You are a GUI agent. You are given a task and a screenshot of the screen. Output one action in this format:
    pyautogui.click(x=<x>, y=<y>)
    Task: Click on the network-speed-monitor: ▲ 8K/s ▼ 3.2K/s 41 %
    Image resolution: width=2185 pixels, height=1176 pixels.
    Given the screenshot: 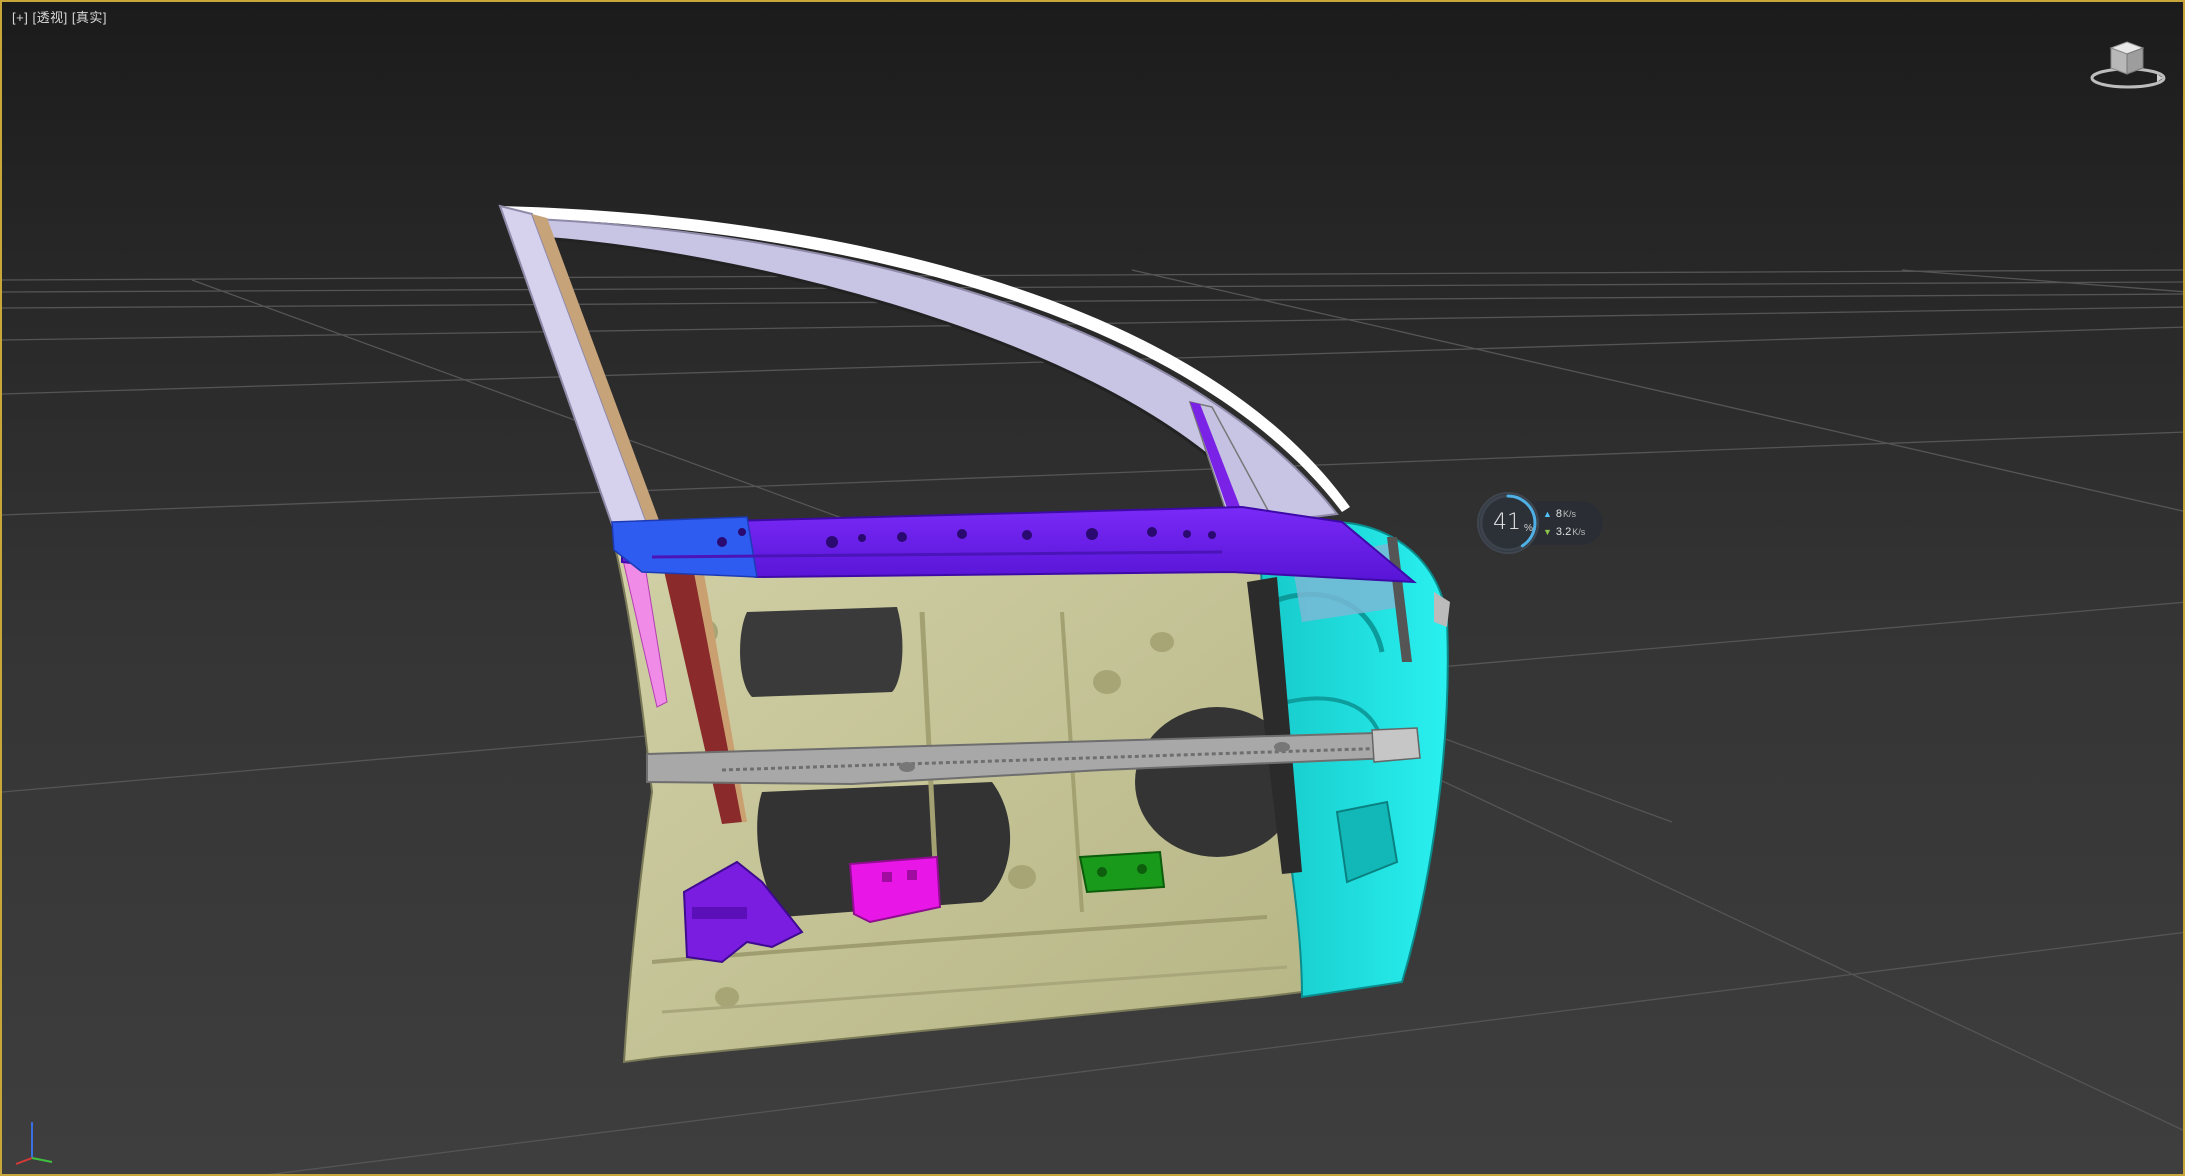 What is the action you would take?
    pyautogui.click(x=1542, y=524)
    